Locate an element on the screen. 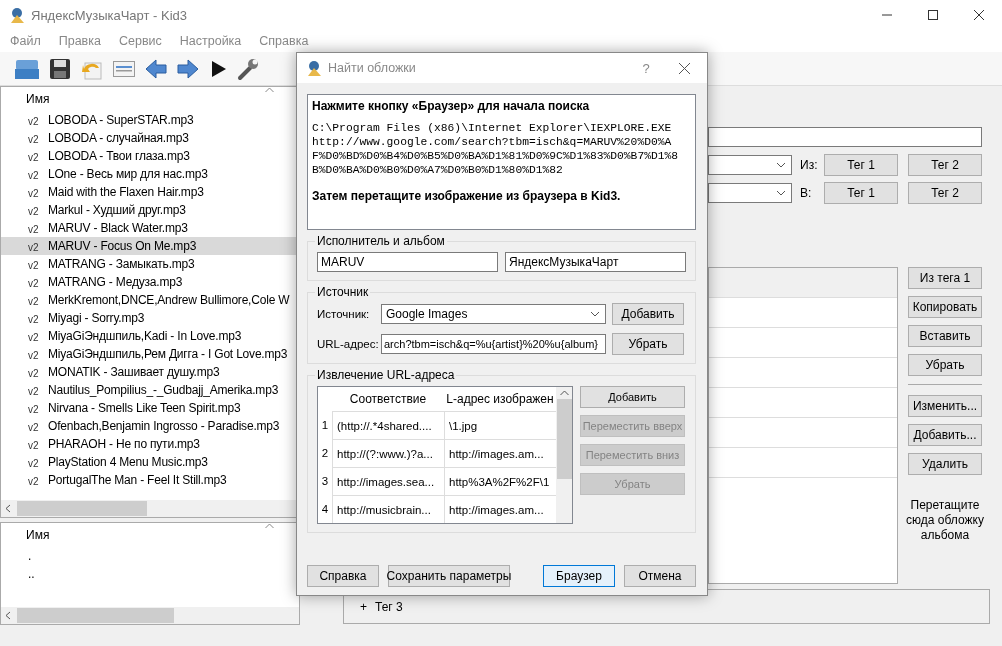 The width and height of the screenshot is (1002, 646). menu-item: Сервис is located at coordinates (144, 41).